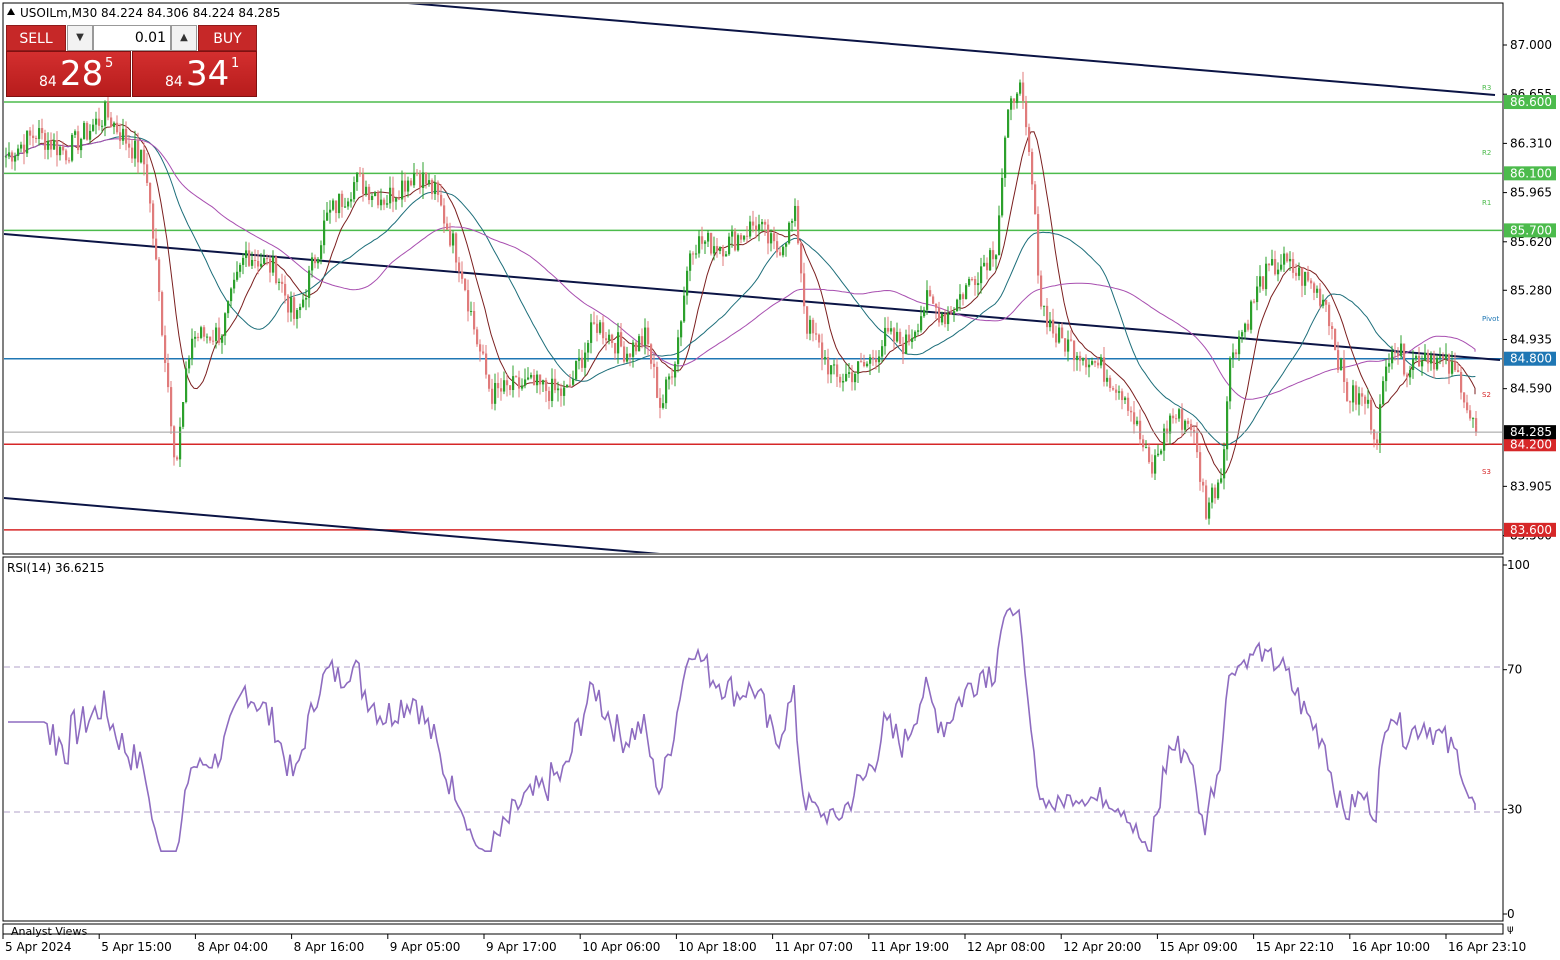  I want to click on upper-trend-line, so click(951, 49).